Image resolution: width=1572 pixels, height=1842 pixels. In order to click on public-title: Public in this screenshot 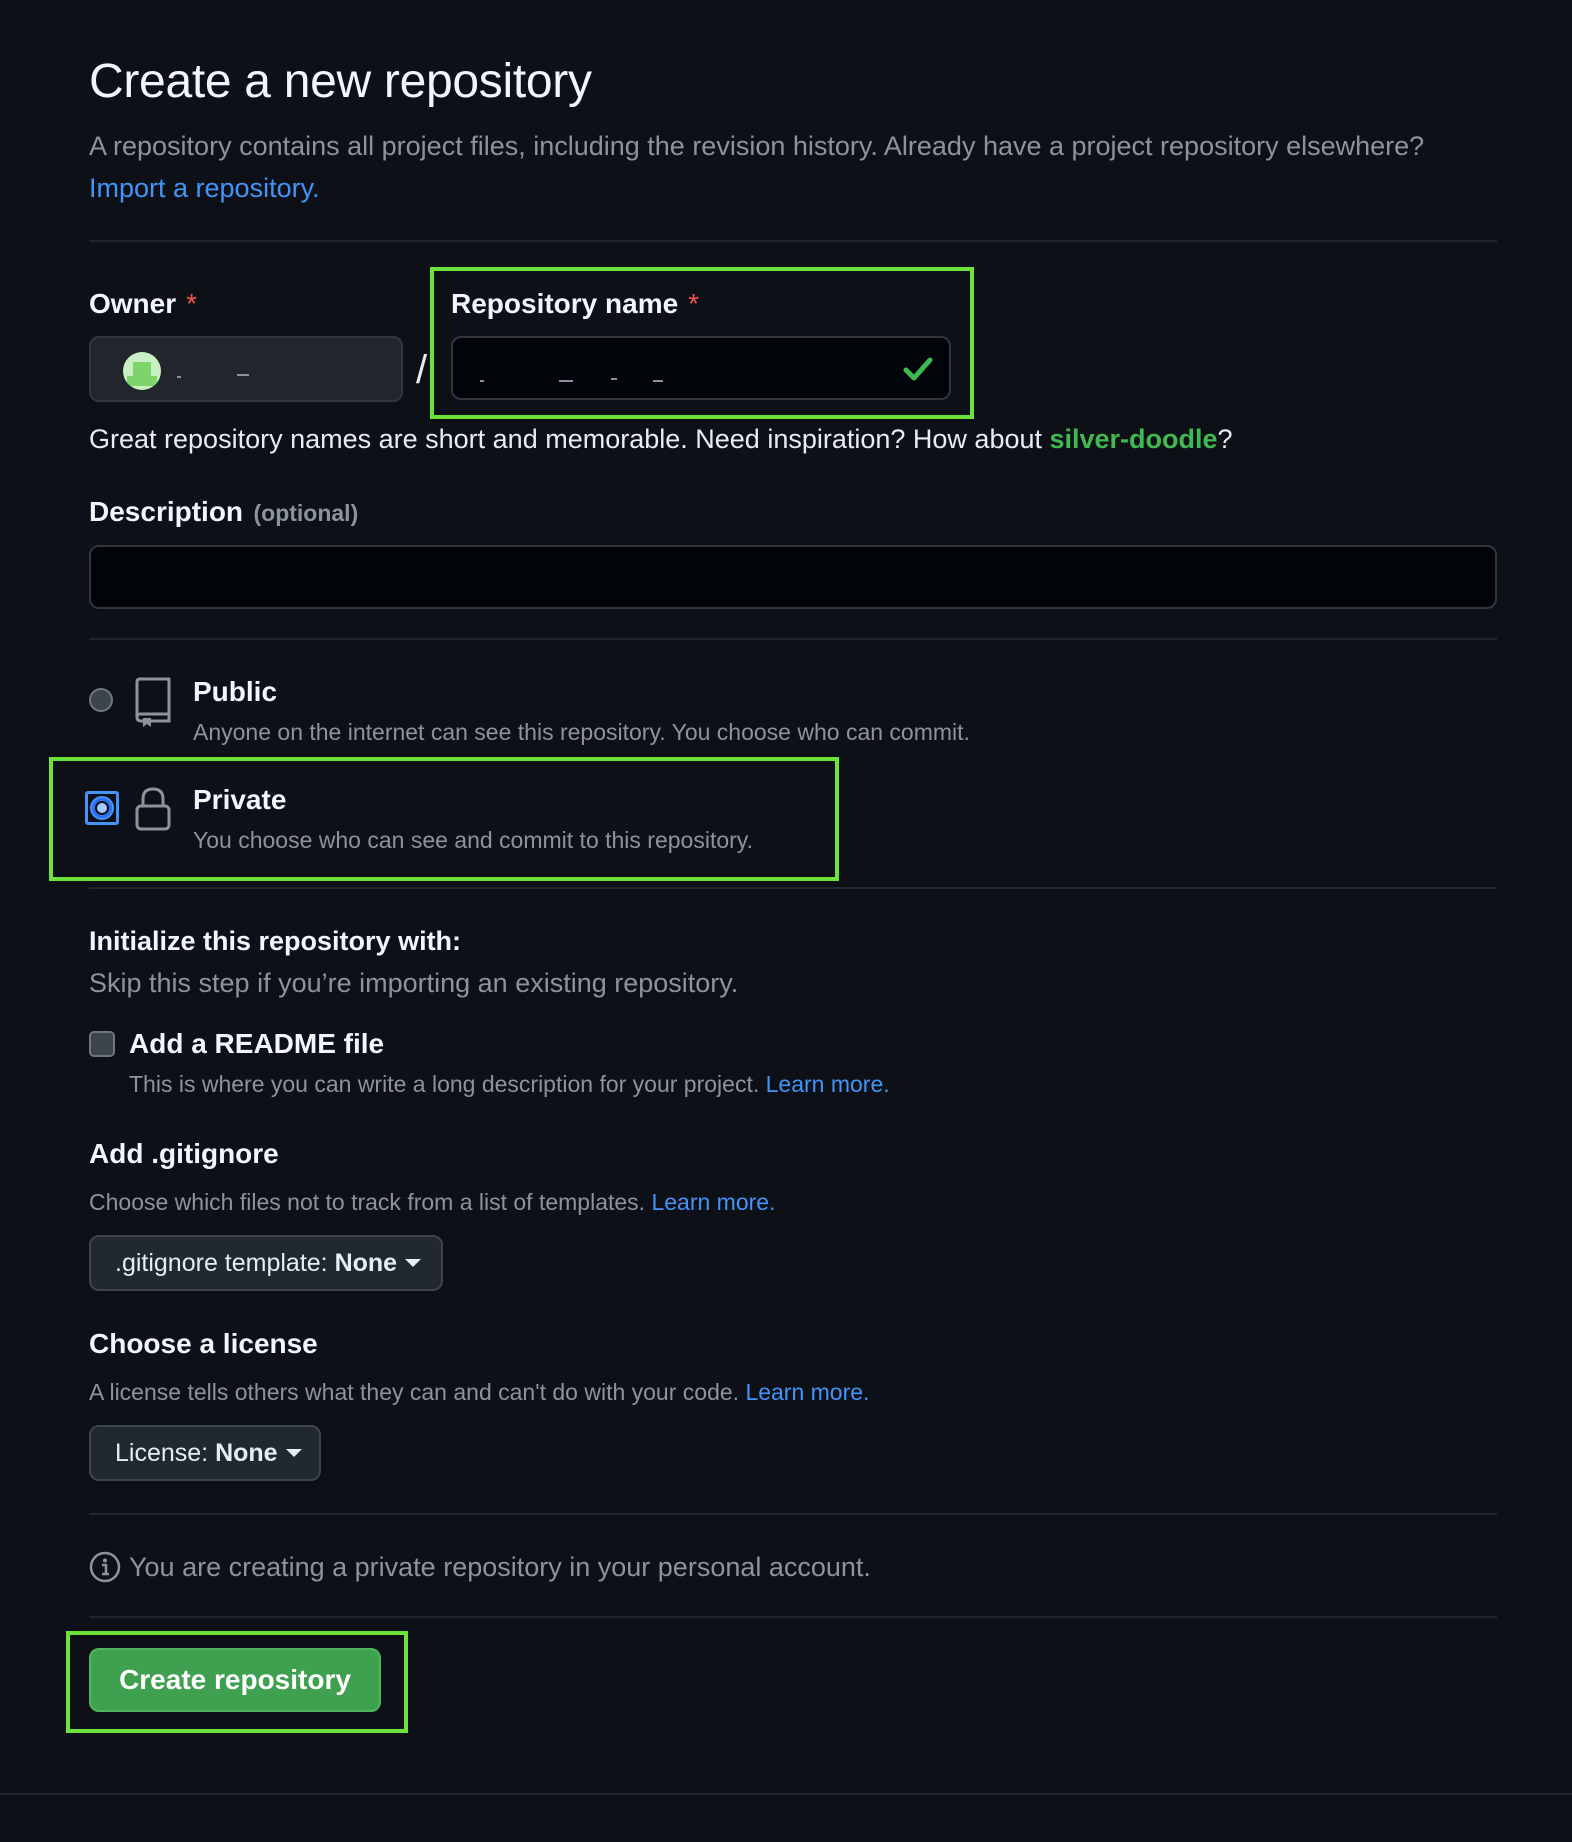, I will do `click(235, 691)`.